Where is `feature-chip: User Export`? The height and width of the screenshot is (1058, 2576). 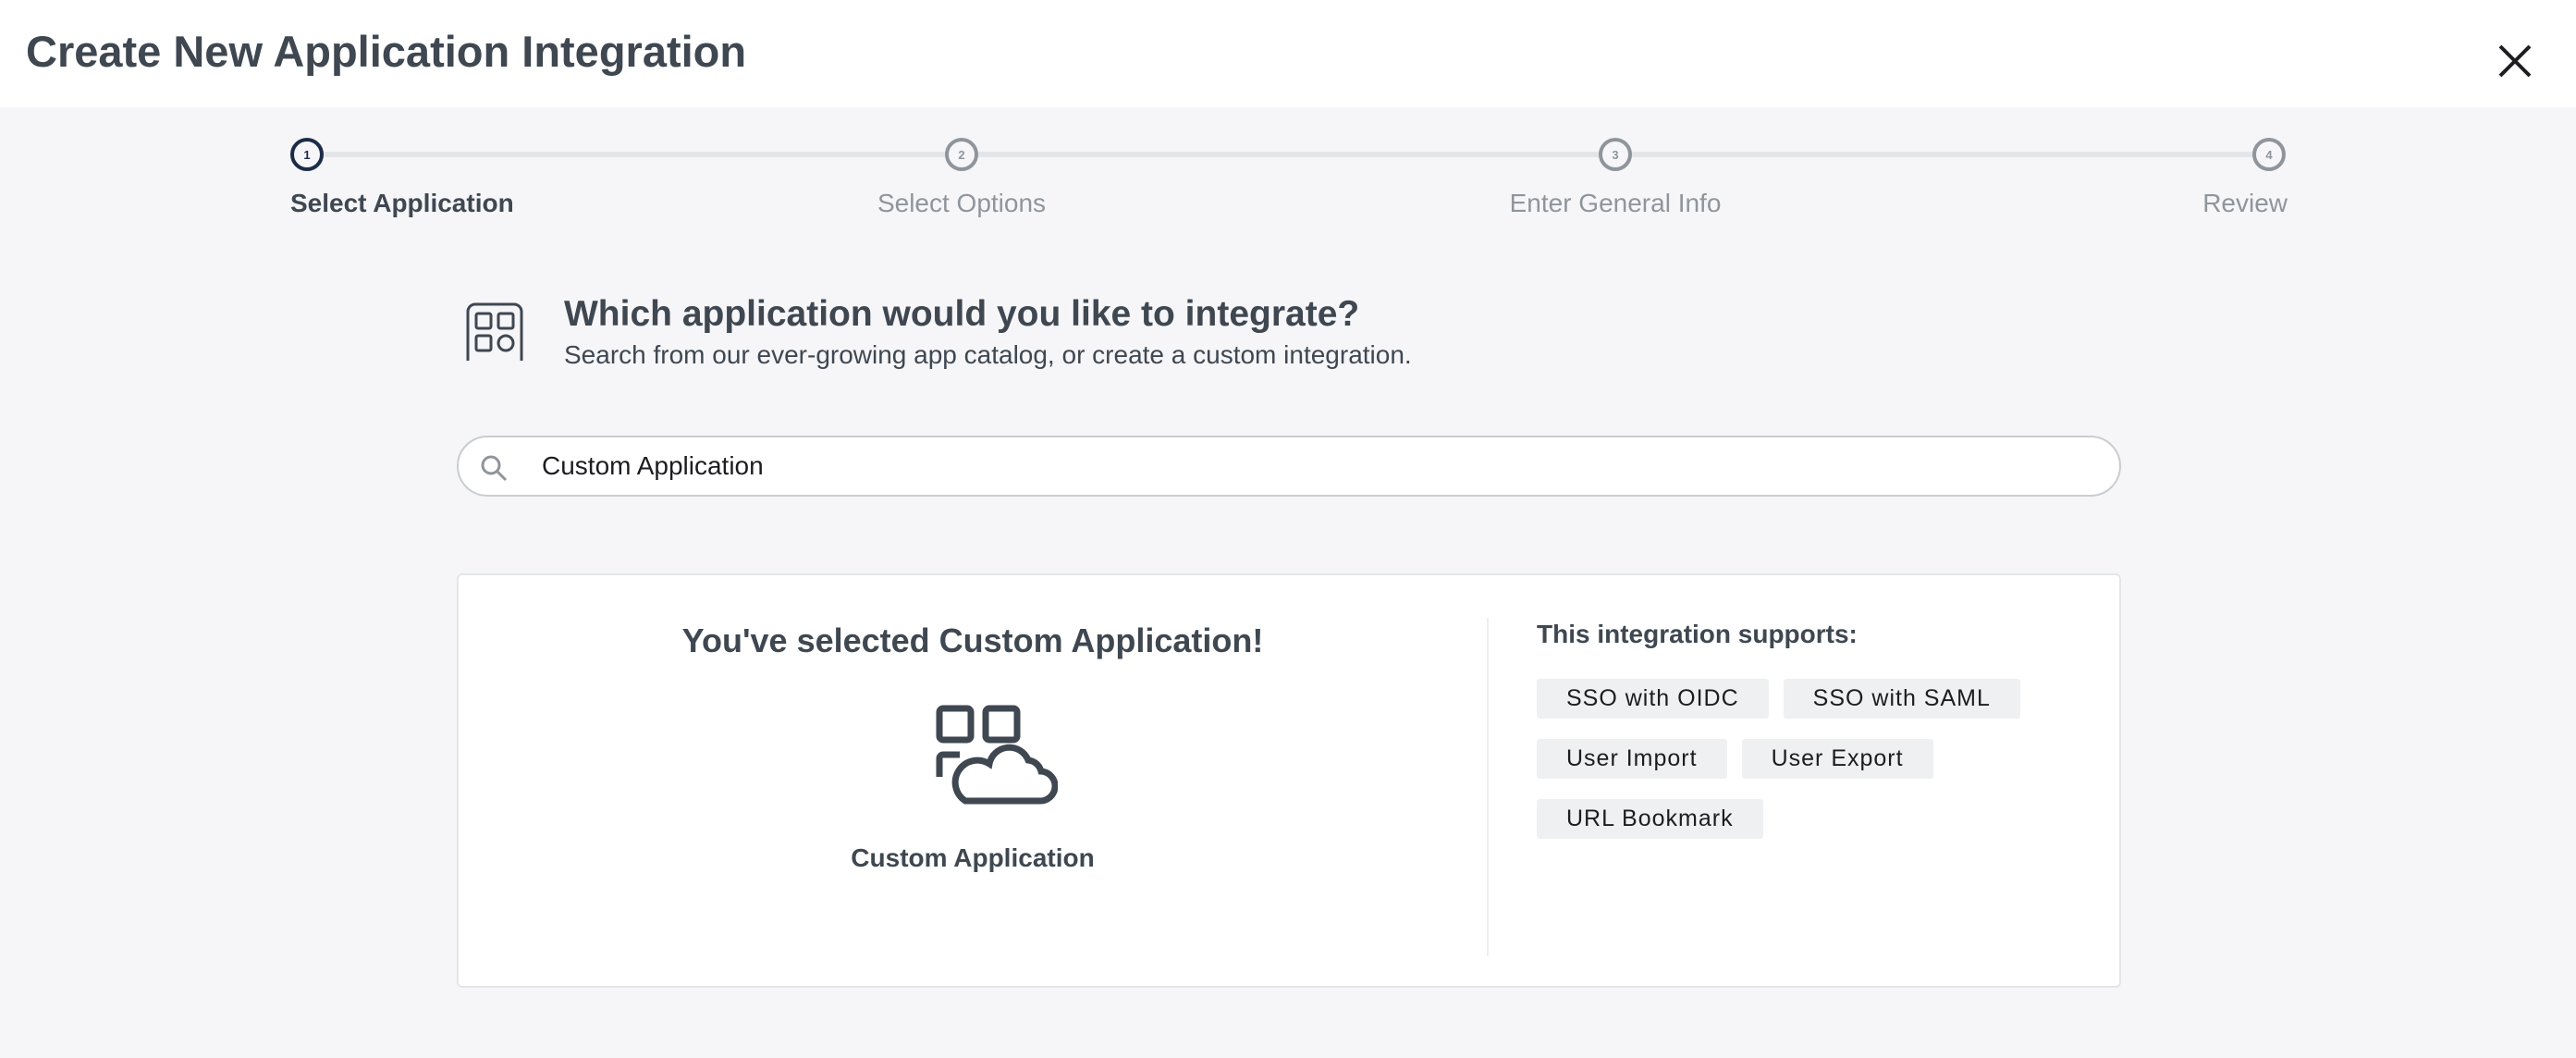
feature-chip: User Export is located at coordinates (1837, 759).